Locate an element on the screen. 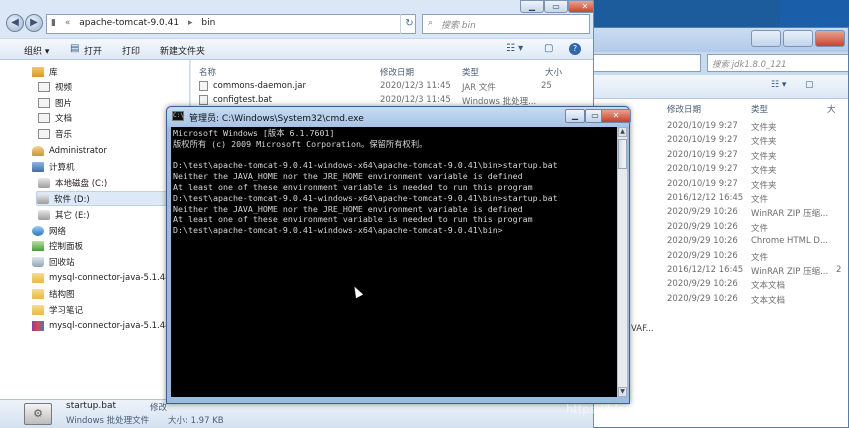 The width and height of the screenshot is (849, 428). nav-item: 回收站 is located at coordinates (53, 261).